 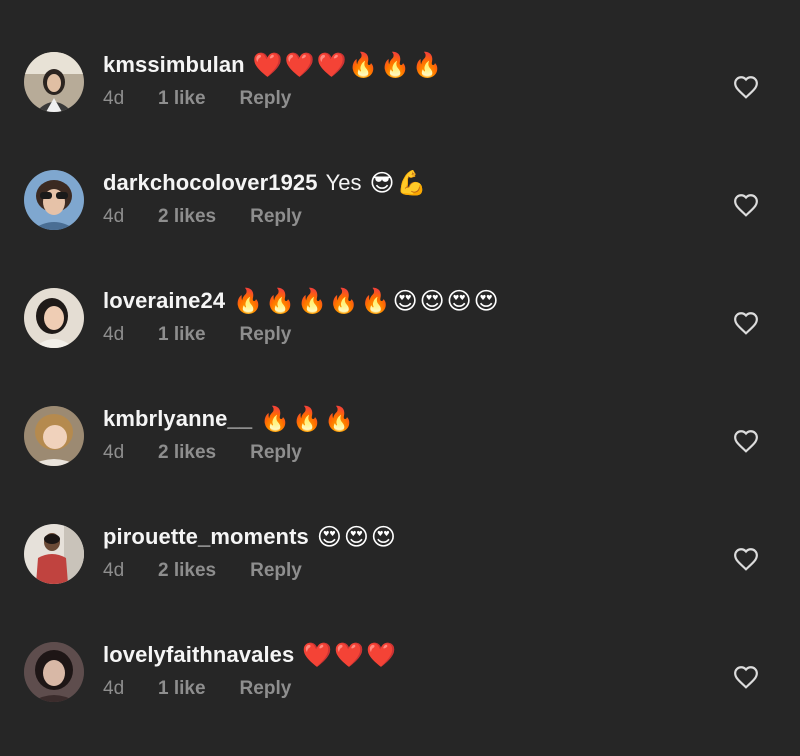 I want to click on comment-username: loveraine24, so click(x=164, y=301).